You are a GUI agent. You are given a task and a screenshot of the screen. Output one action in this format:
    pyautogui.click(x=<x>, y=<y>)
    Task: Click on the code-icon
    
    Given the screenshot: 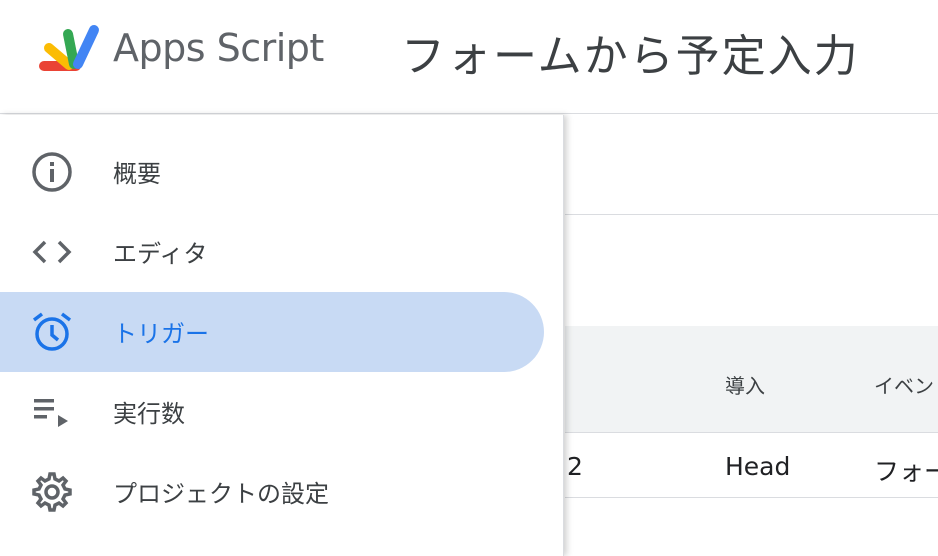 What is the action you would take?
    pyautogui.click(x=52, y=252)
    